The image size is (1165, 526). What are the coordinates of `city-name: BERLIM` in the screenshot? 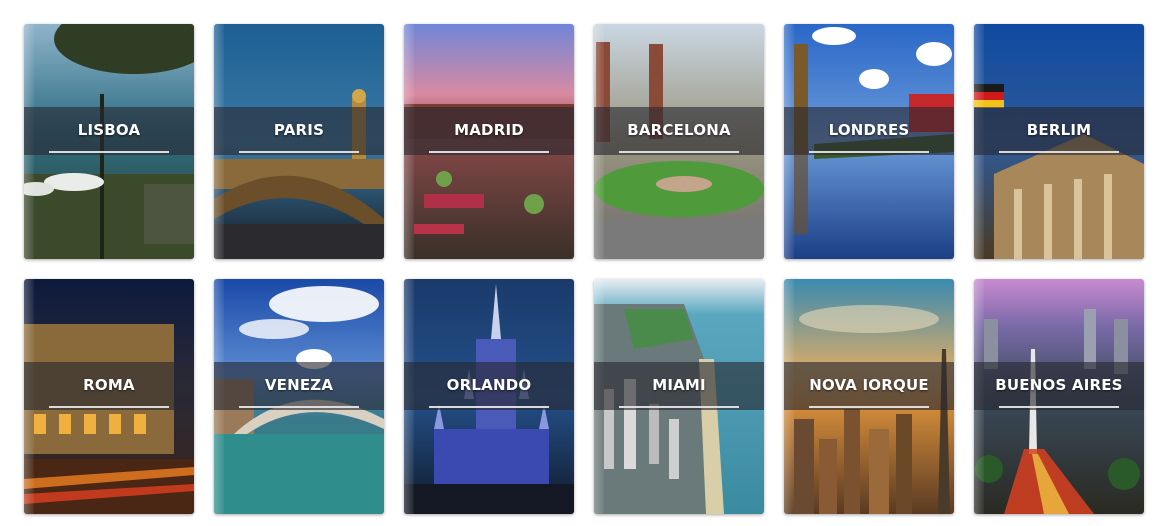 It's located at (1059, 130).